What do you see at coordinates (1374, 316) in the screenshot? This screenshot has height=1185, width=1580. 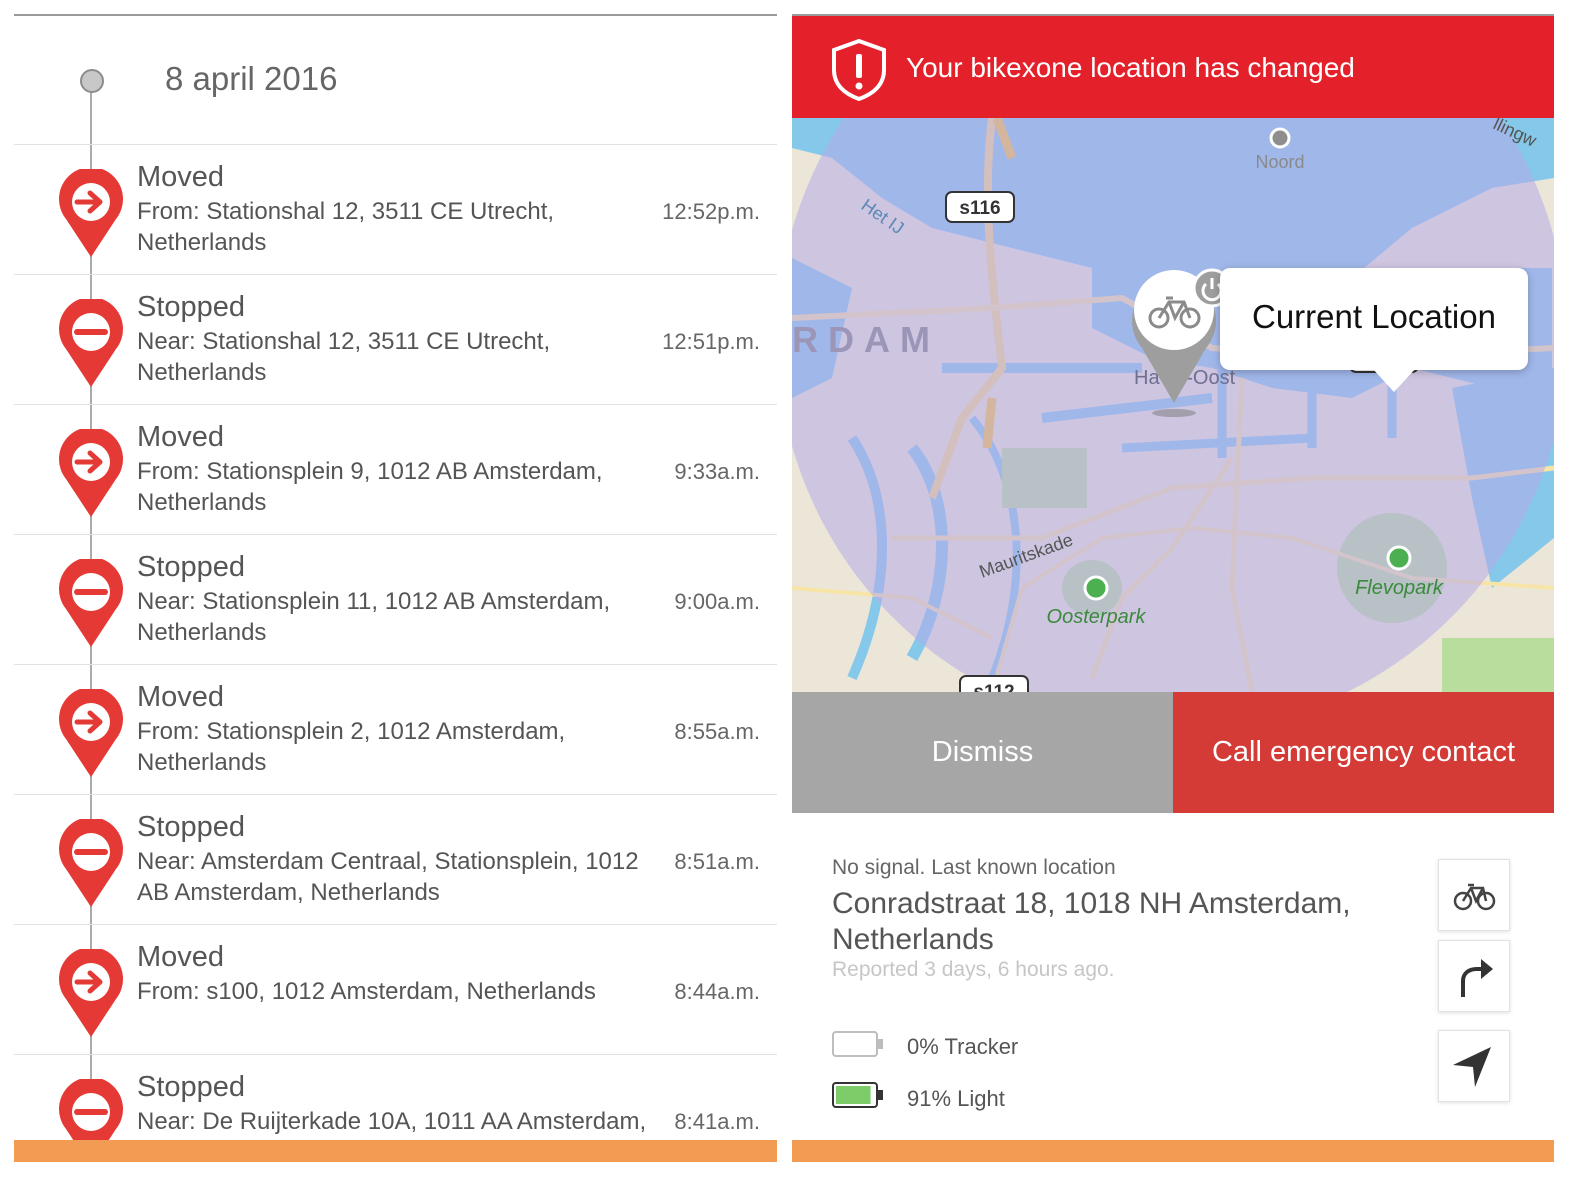 I see `callout-label: Current Location` at bounding box center [1374, 316].